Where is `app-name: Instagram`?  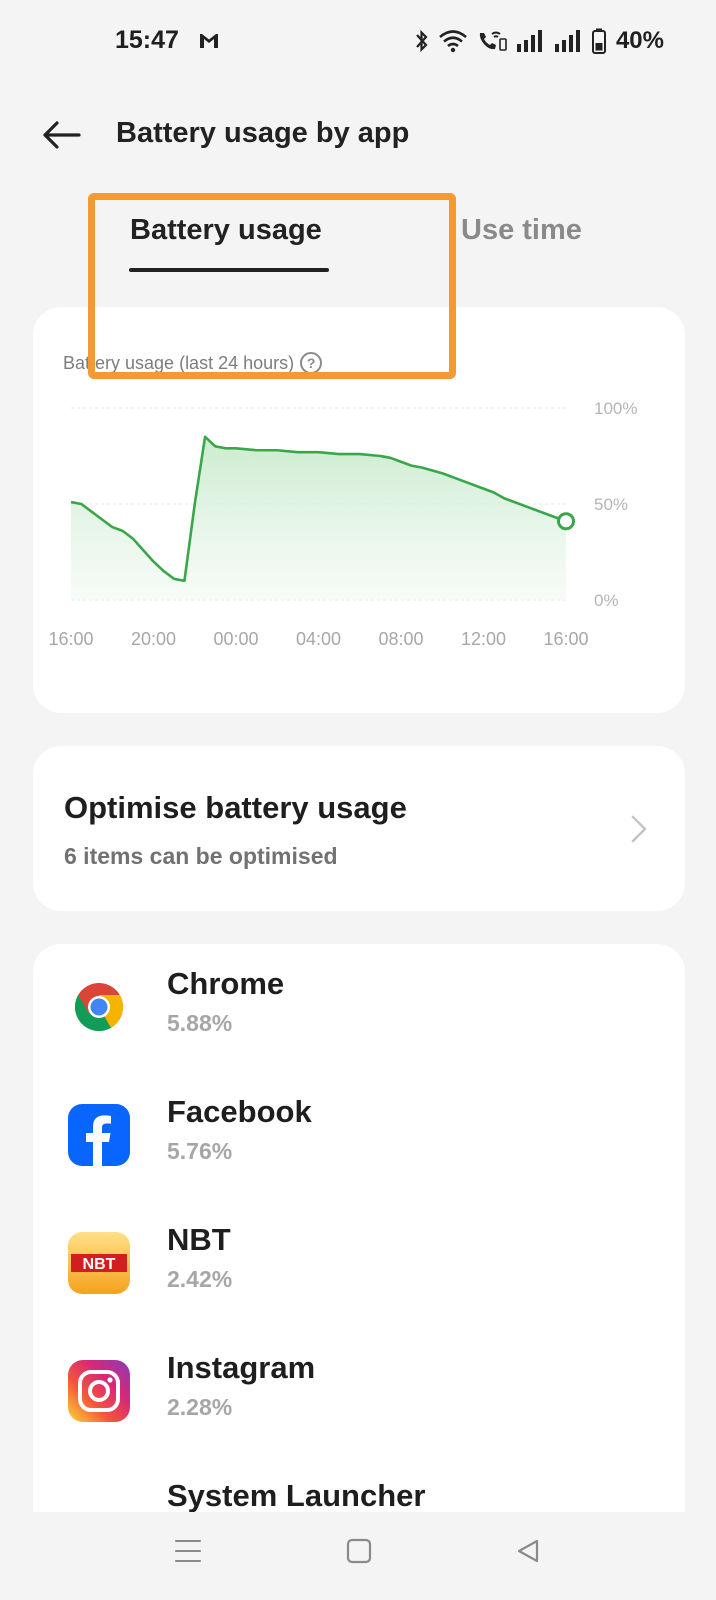
app-name: Instagram is located at coordinates (241, 1367).